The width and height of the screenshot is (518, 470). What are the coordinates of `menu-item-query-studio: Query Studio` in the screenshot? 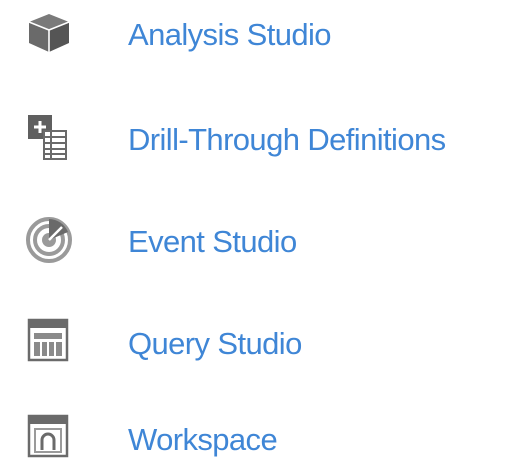 It's located at (259, 342).